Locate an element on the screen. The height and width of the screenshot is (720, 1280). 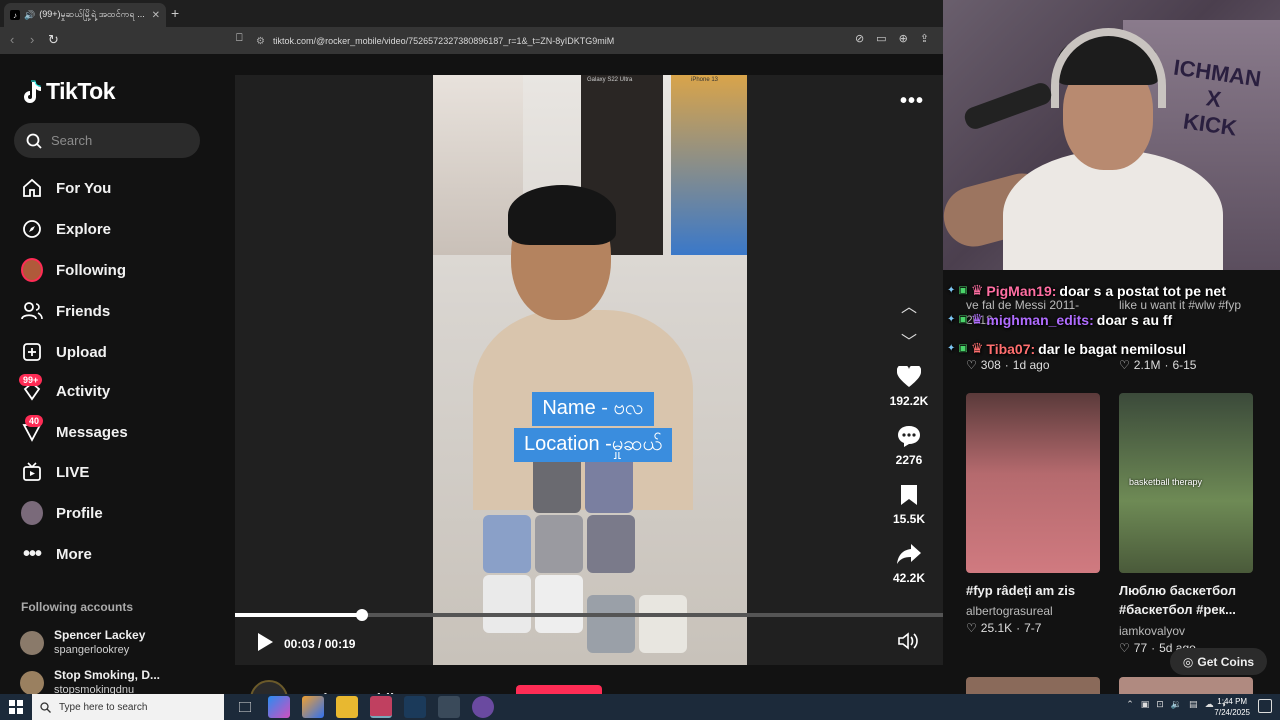
reload-button: ↻ is located at coordinates (53, 40).